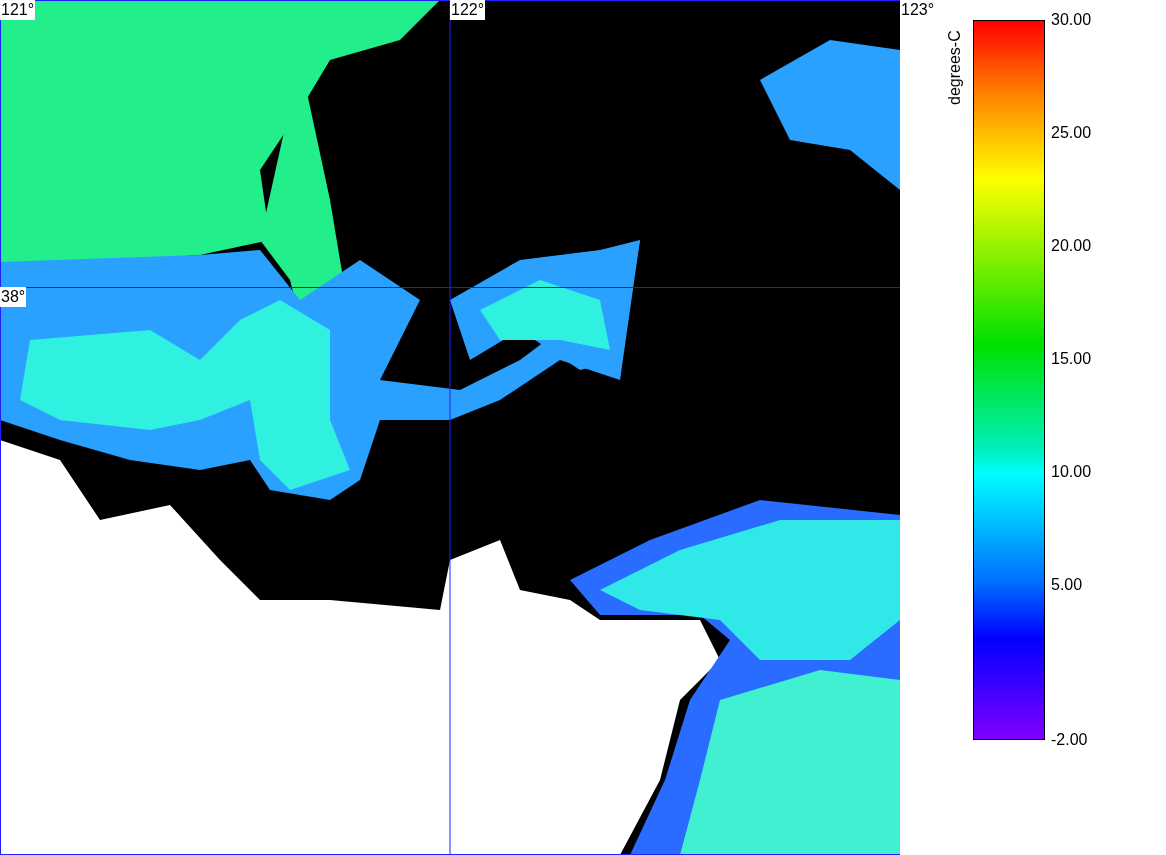 This screenshot has width=1166, height=855. Describe the element at coordinates (1071, 472) in the screenshot. I see `colorbar-tick-label: 10.00` at that location.